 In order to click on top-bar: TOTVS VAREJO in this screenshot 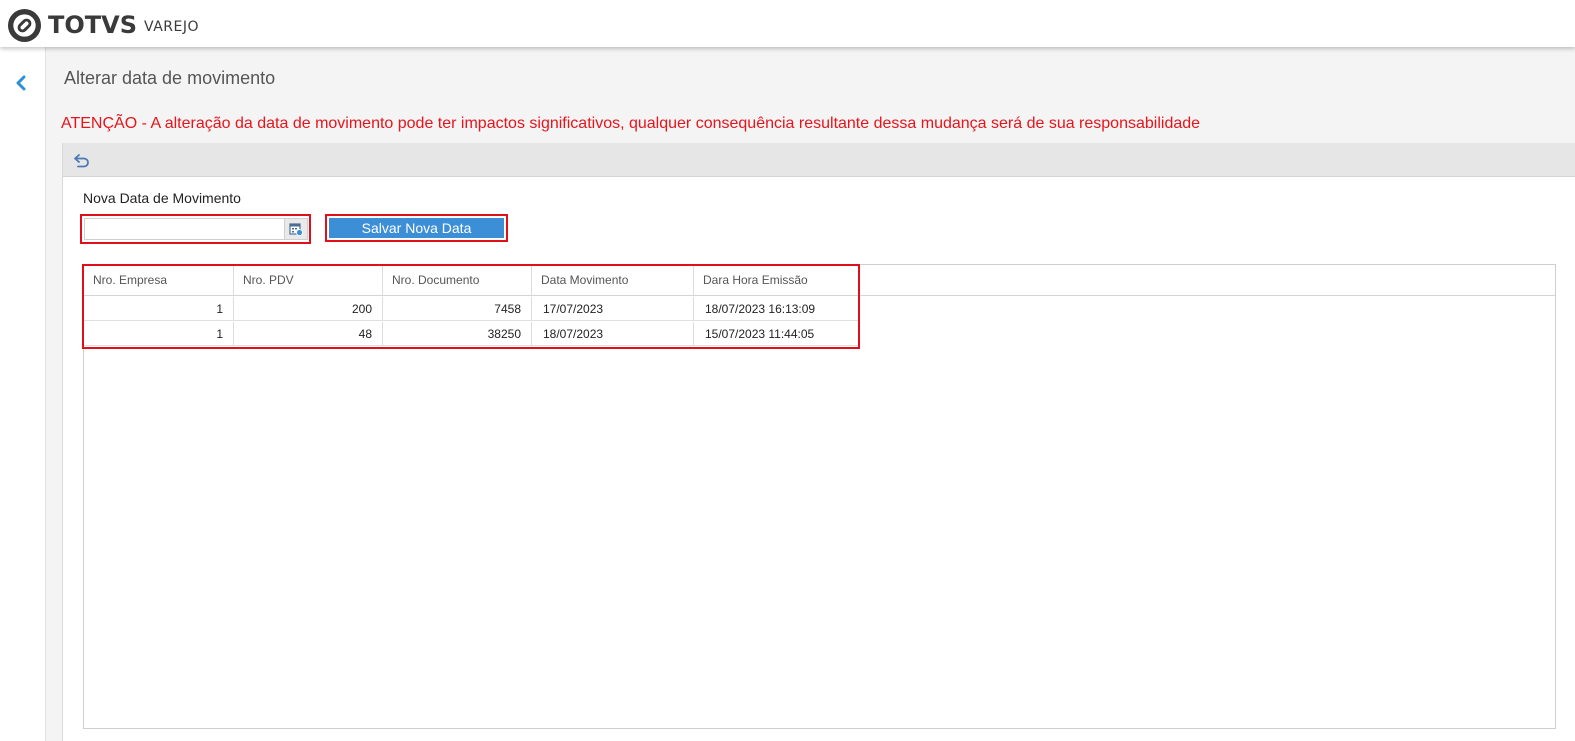, I will do `click(787, 23)`.